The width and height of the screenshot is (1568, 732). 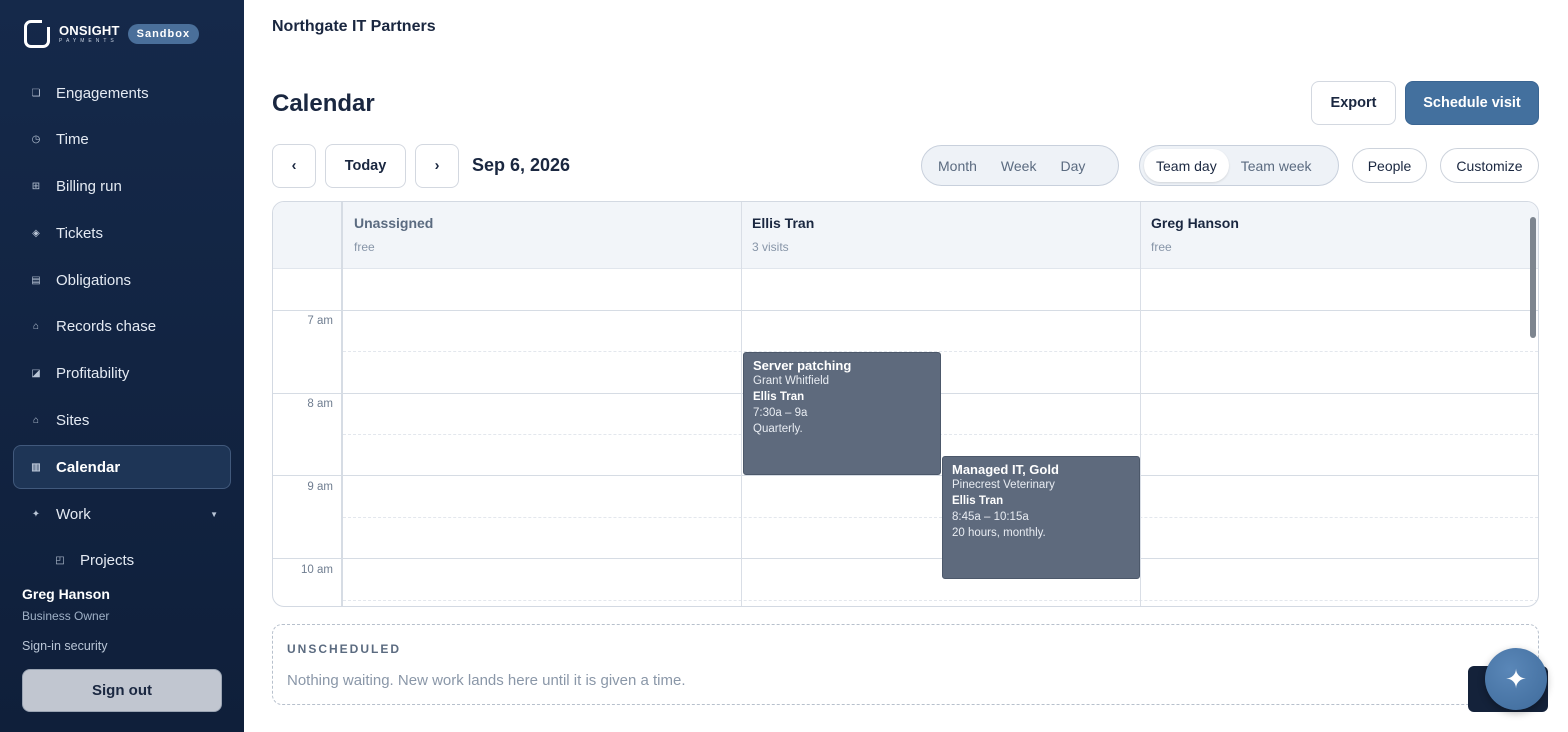 What do you see at coordinates (317, 570) in the screenshot?
I see `time-label: 10 am` at bounding box center [317, 570].